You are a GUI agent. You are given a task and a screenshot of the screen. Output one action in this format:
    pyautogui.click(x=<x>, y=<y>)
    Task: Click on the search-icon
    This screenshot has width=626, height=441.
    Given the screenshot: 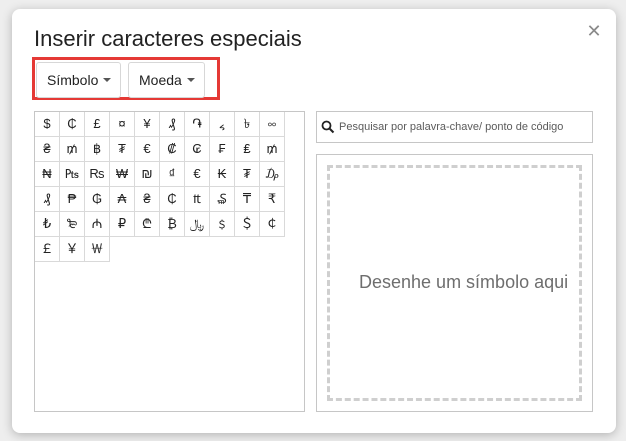 What is the action you would take?
    pyautogui.click(x=328, y=127)
    